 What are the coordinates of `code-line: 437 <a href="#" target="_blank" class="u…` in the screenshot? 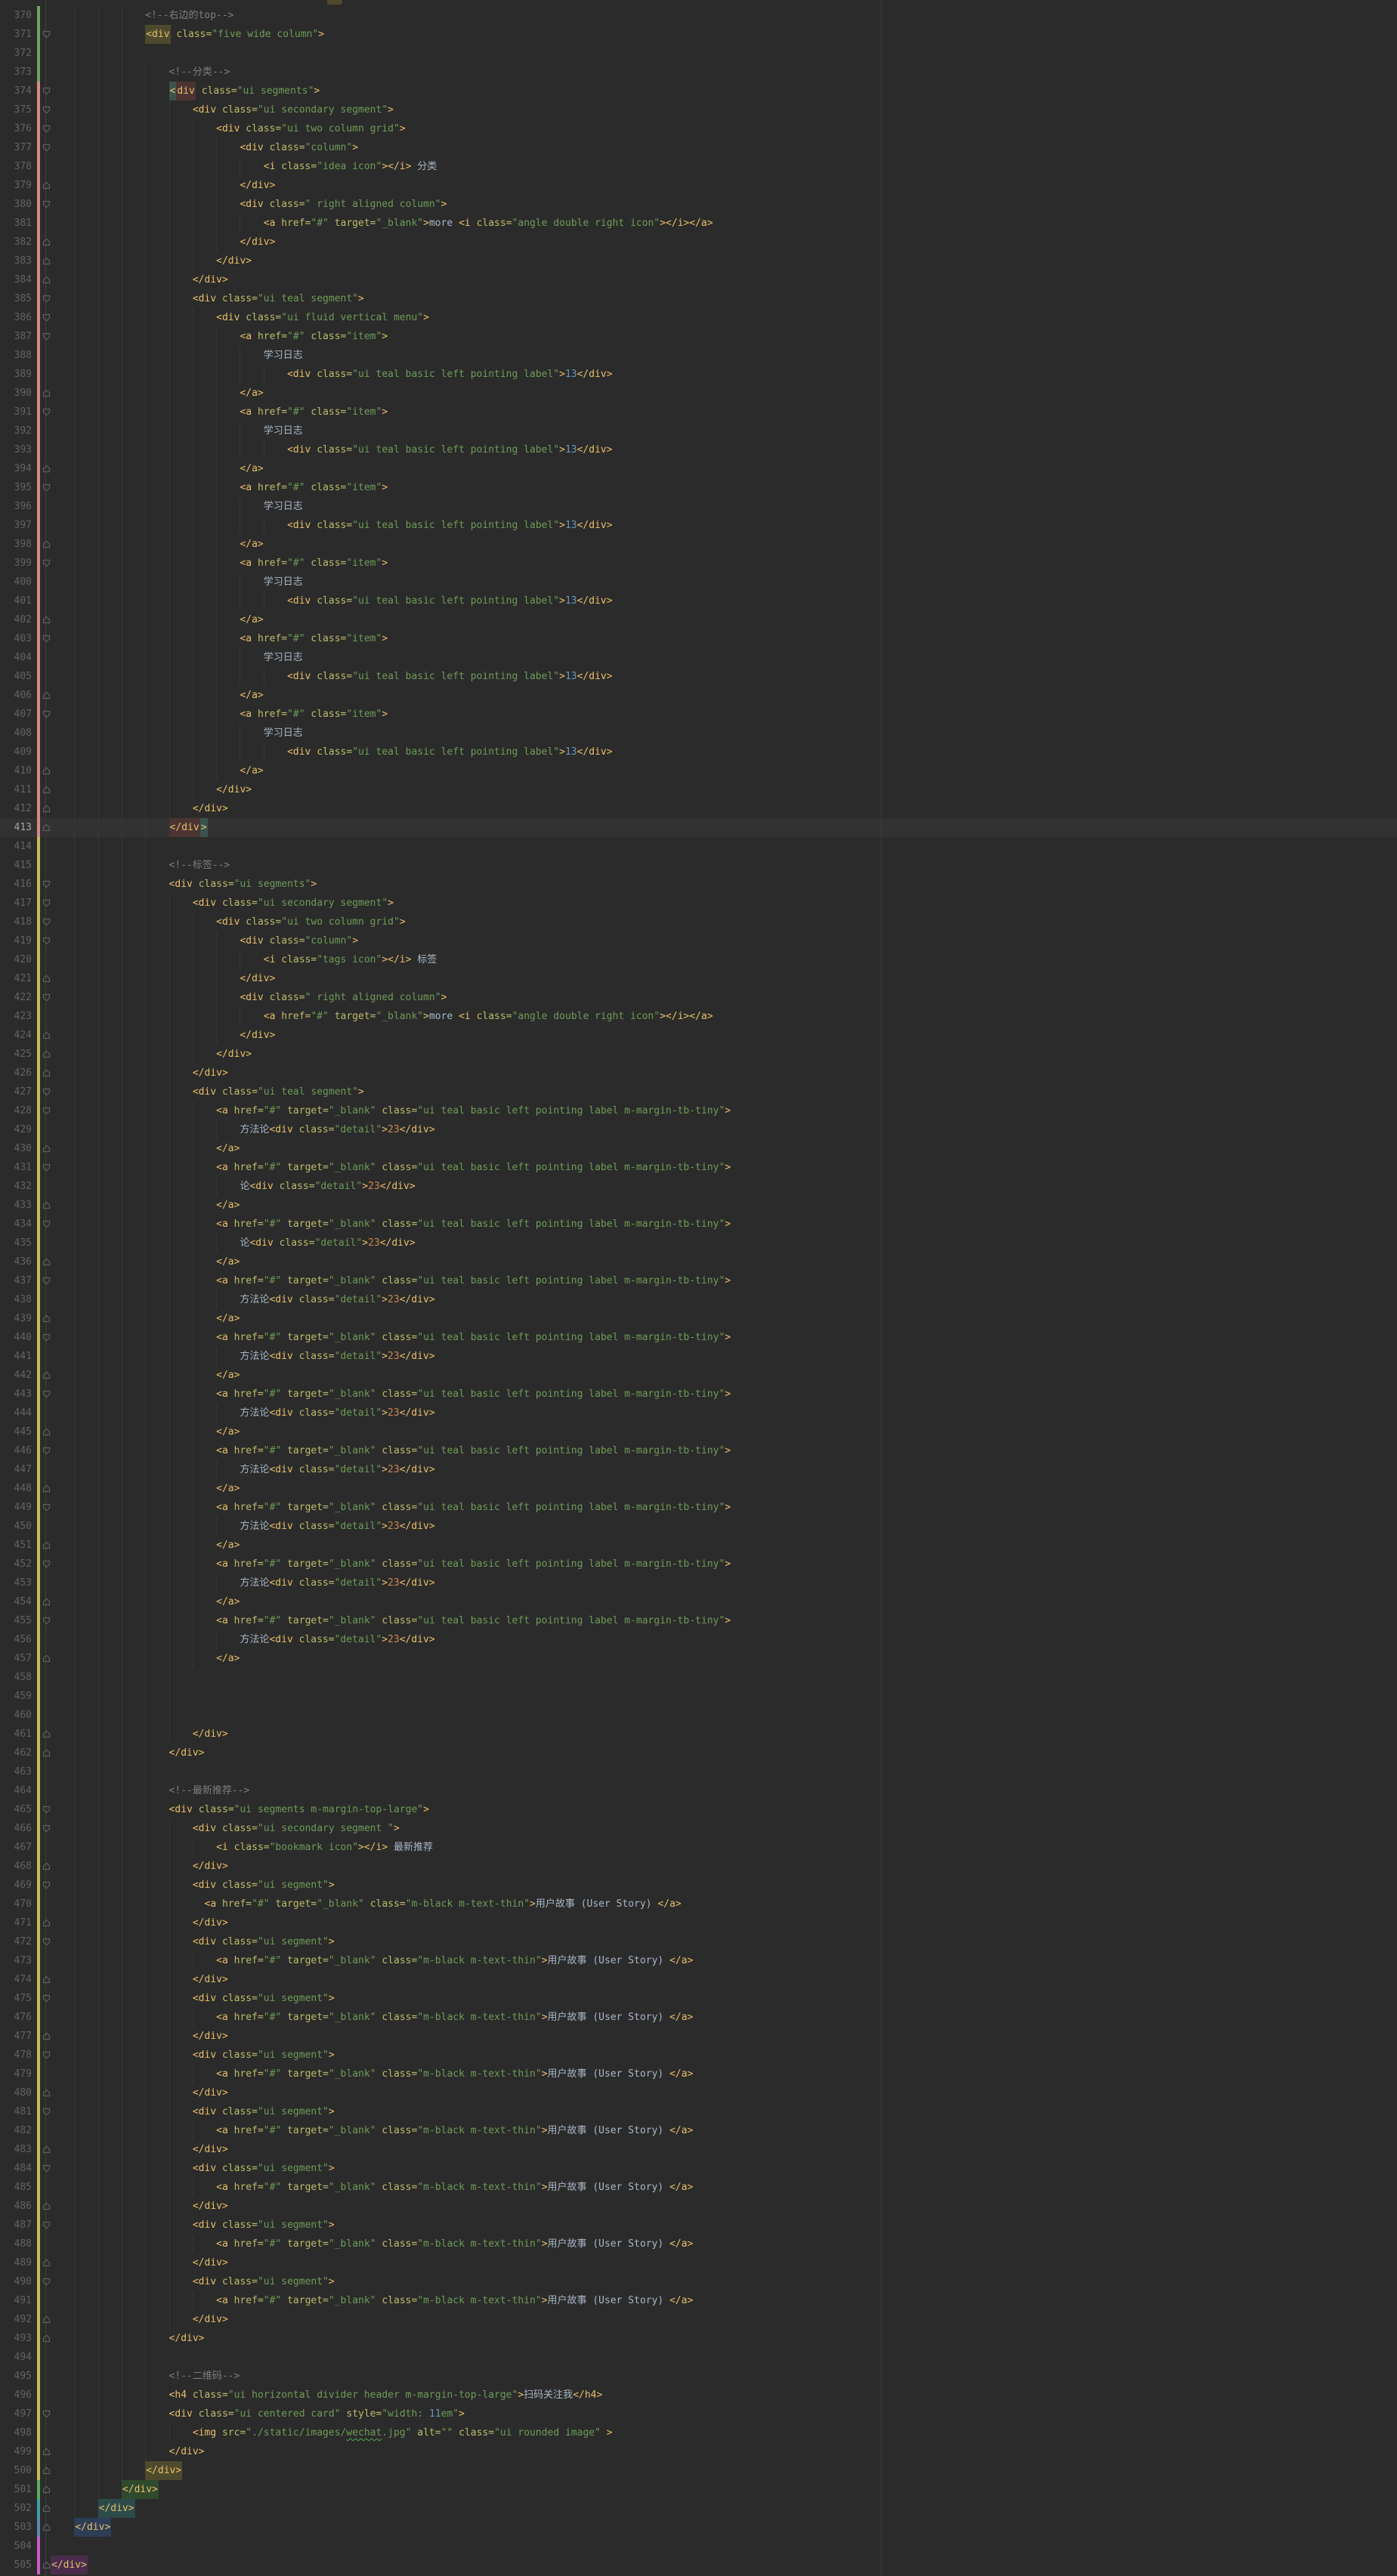 It's located at (698, 1280).